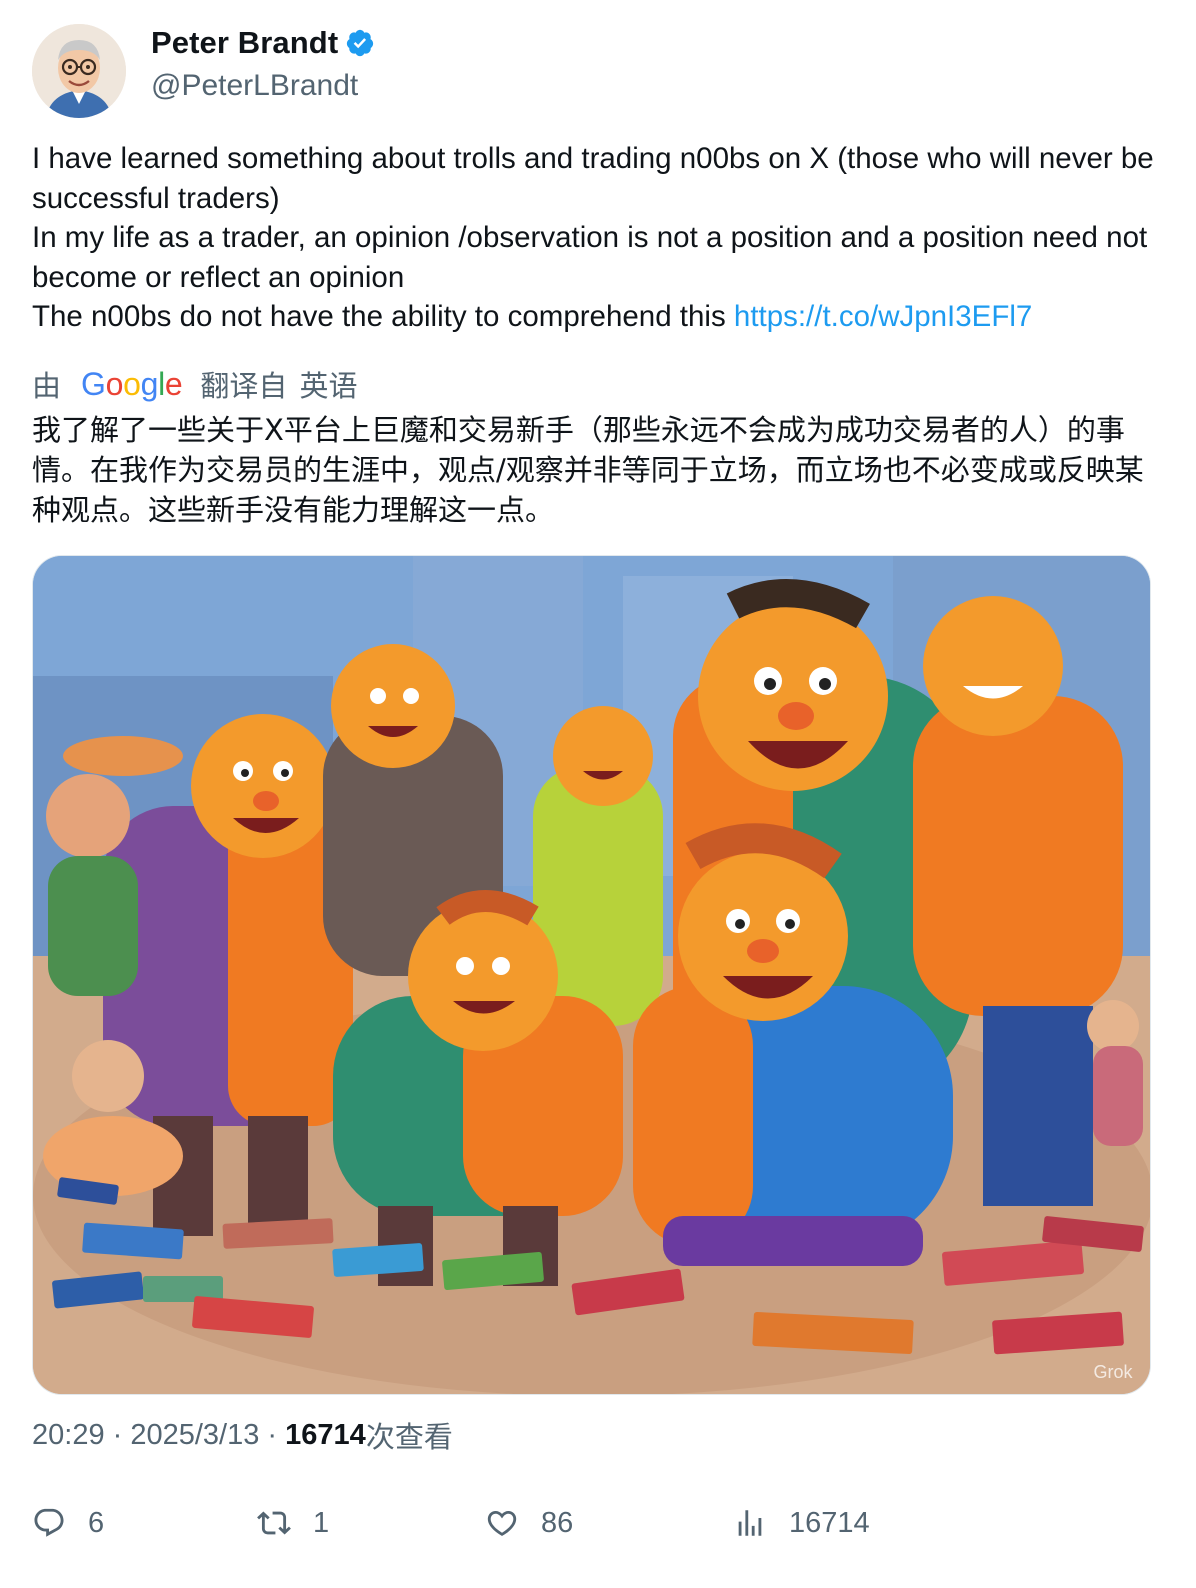 The image size is (1196, 1588). I want to click on avatar, so click(79, 71).